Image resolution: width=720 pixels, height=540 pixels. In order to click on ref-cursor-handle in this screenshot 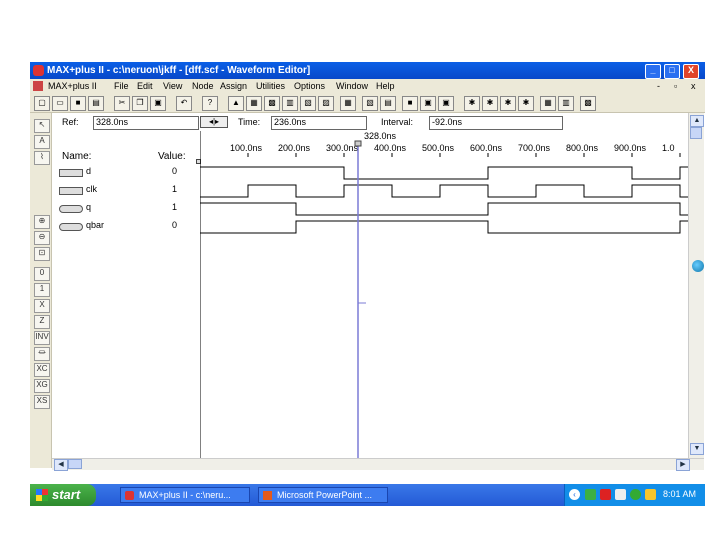, I will do `click(358, 143)`.